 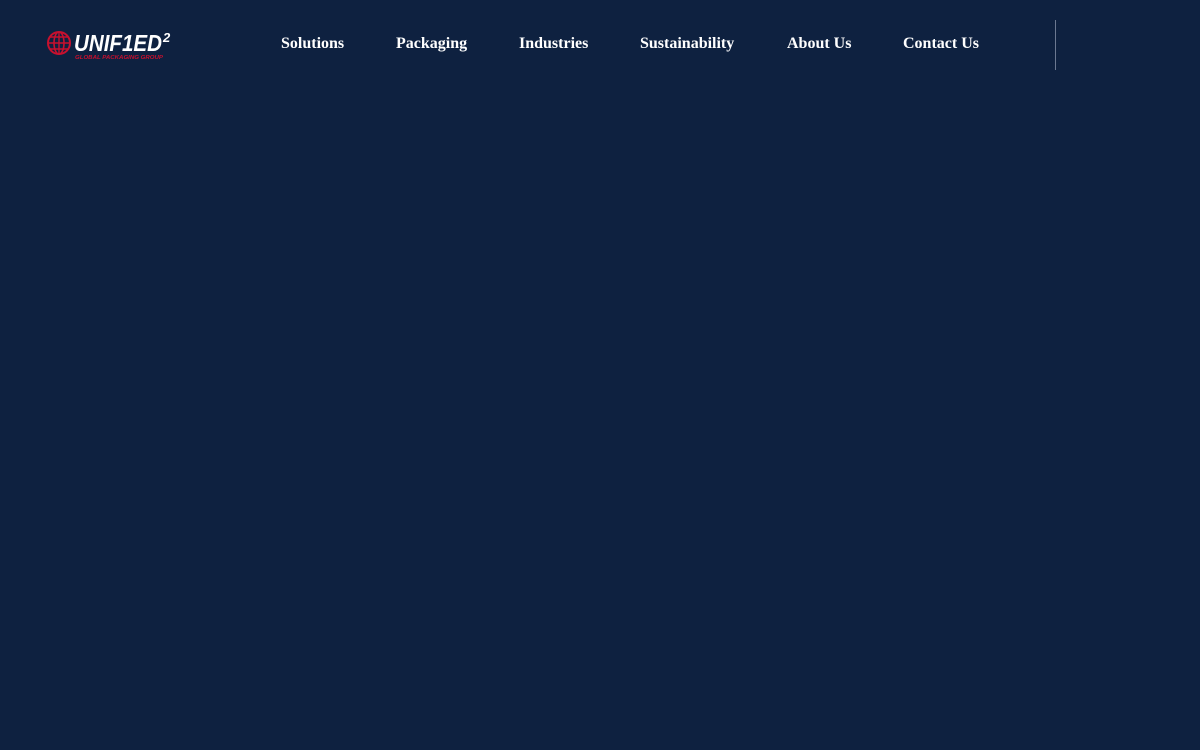 What do you see at coordinates (941, 44) in the screenshot?
I see `nav-item-contact-us: Contact Us` at bounding box center [941, 44].